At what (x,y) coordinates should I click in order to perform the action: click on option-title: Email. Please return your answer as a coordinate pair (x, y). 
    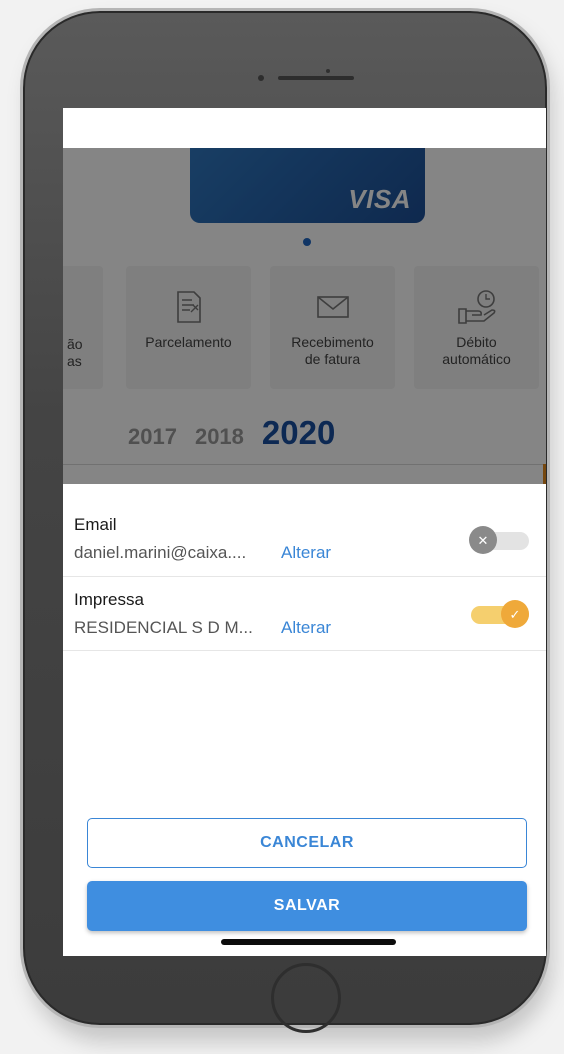
    Looking at the image, I should click on (95, 524).